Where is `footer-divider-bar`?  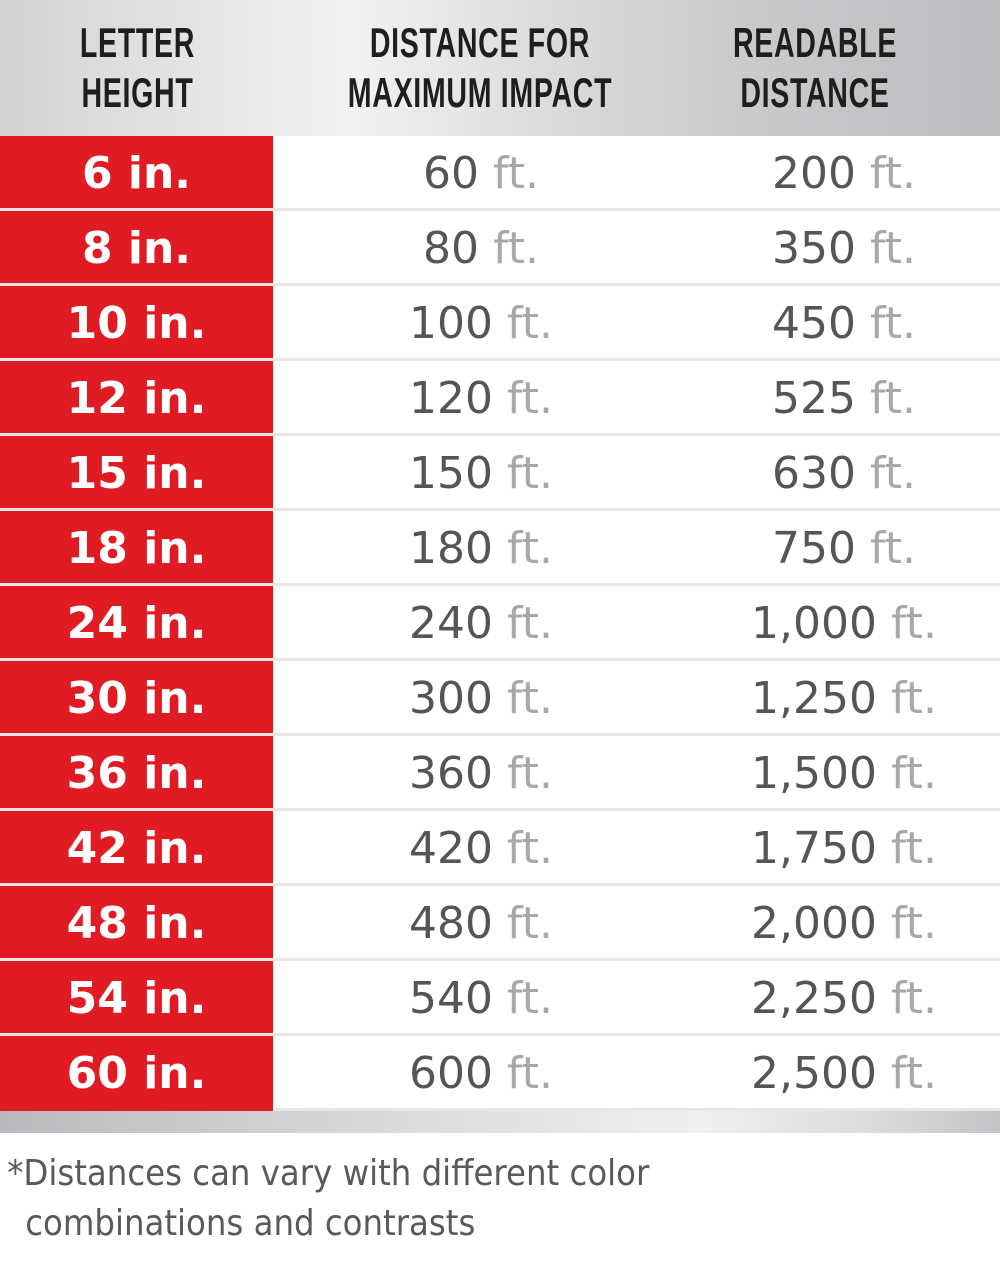
footer-divider-bar is located at coordinates (500, 1122).